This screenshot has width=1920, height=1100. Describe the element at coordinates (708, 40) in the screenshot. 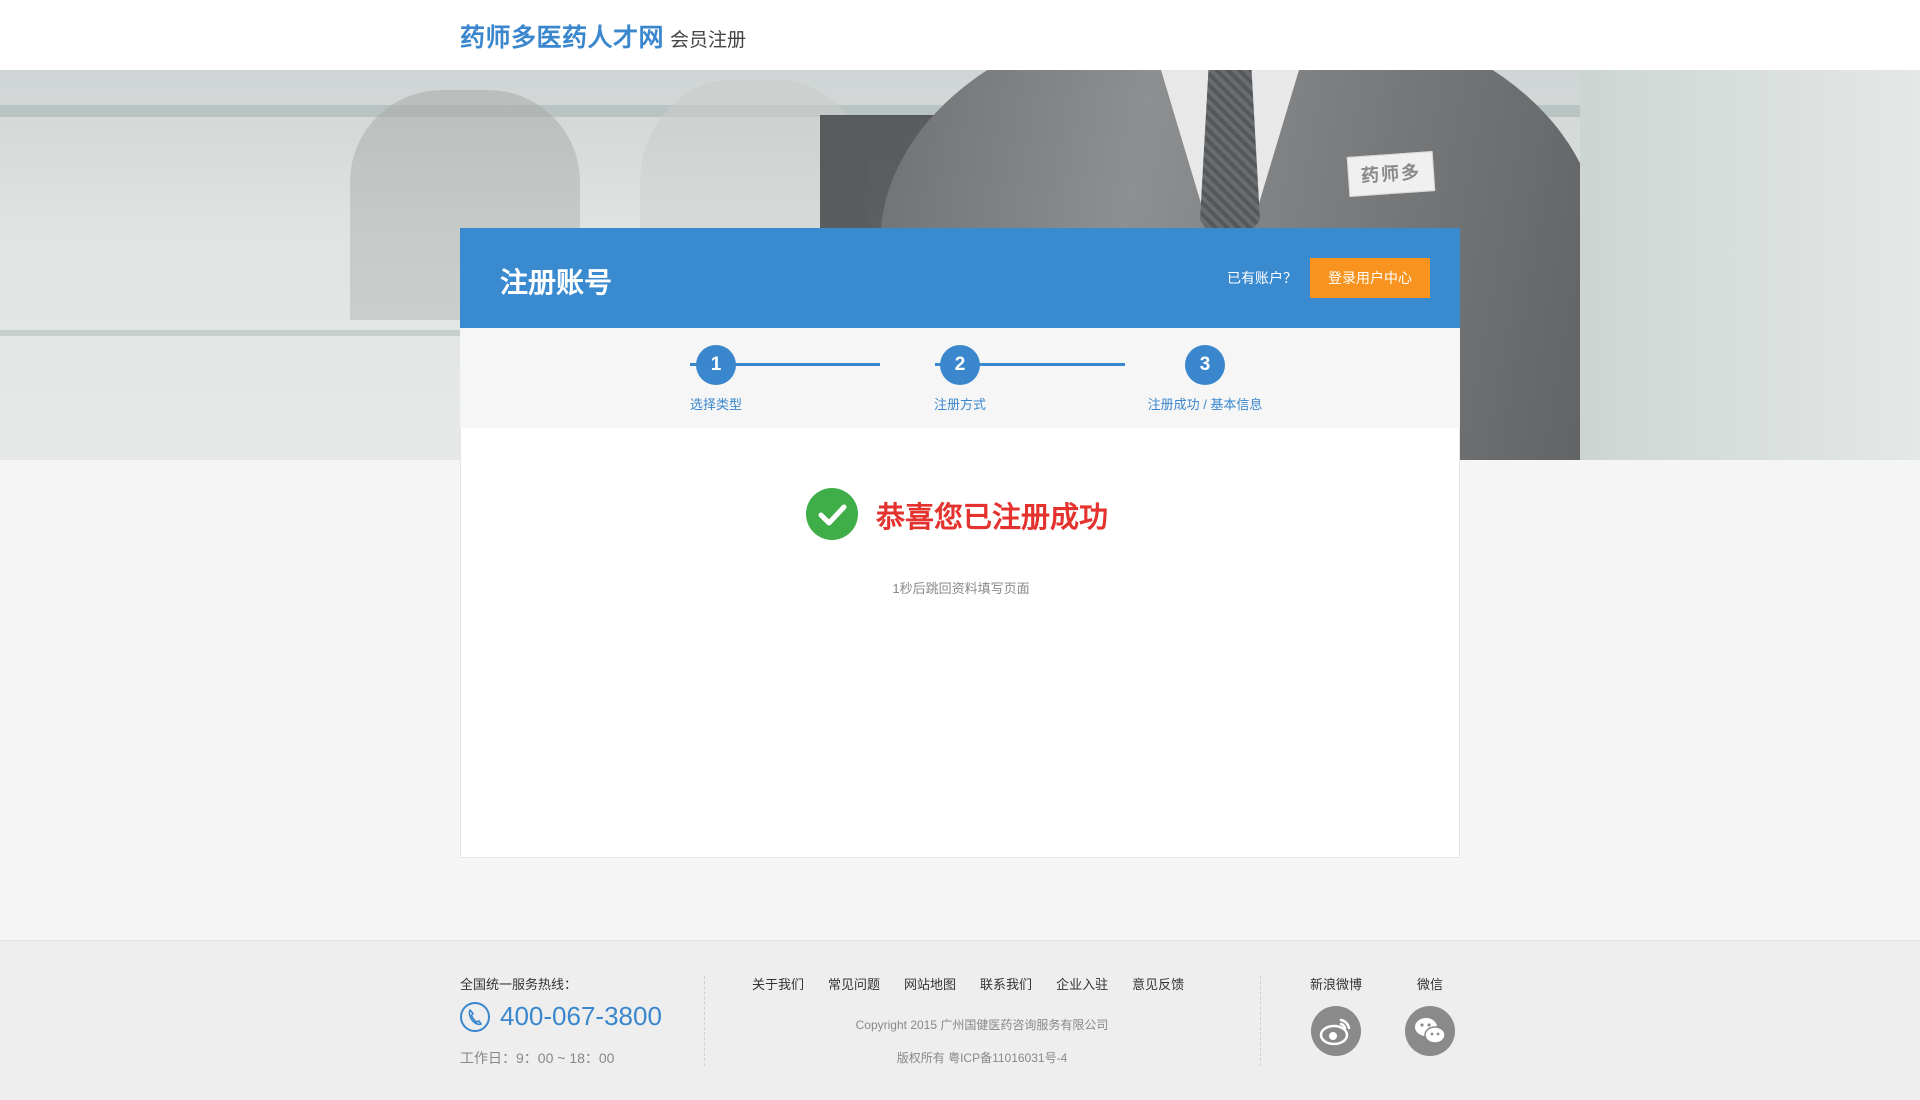

I see `page-subtitle: 会员注册` at that location.